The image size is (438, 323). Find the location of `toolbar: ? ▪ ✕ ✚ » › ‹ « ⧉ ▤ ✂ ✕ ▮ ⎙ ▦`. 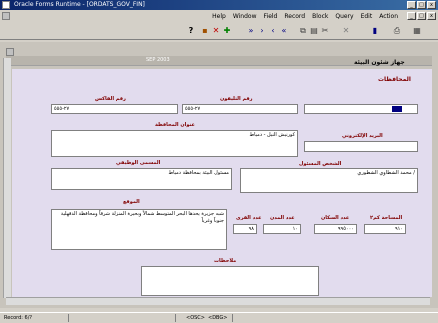

toolbar: ? ▪ ✕ ✚ » › ‹ « ⧉ ▤ ✂ ✕ ▮ ⎙ ▦ is located at coordinates (219, 31).